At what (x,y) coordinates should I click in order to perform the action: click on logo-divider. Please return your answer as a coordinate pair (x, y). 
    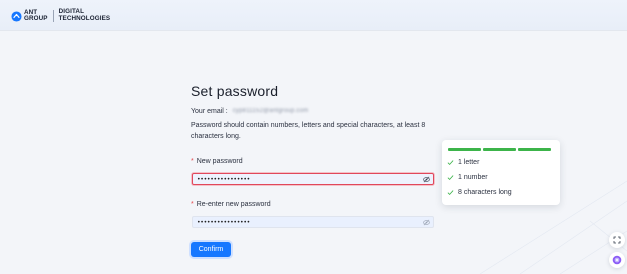
    Looking at the image, I should click on (53, 16).